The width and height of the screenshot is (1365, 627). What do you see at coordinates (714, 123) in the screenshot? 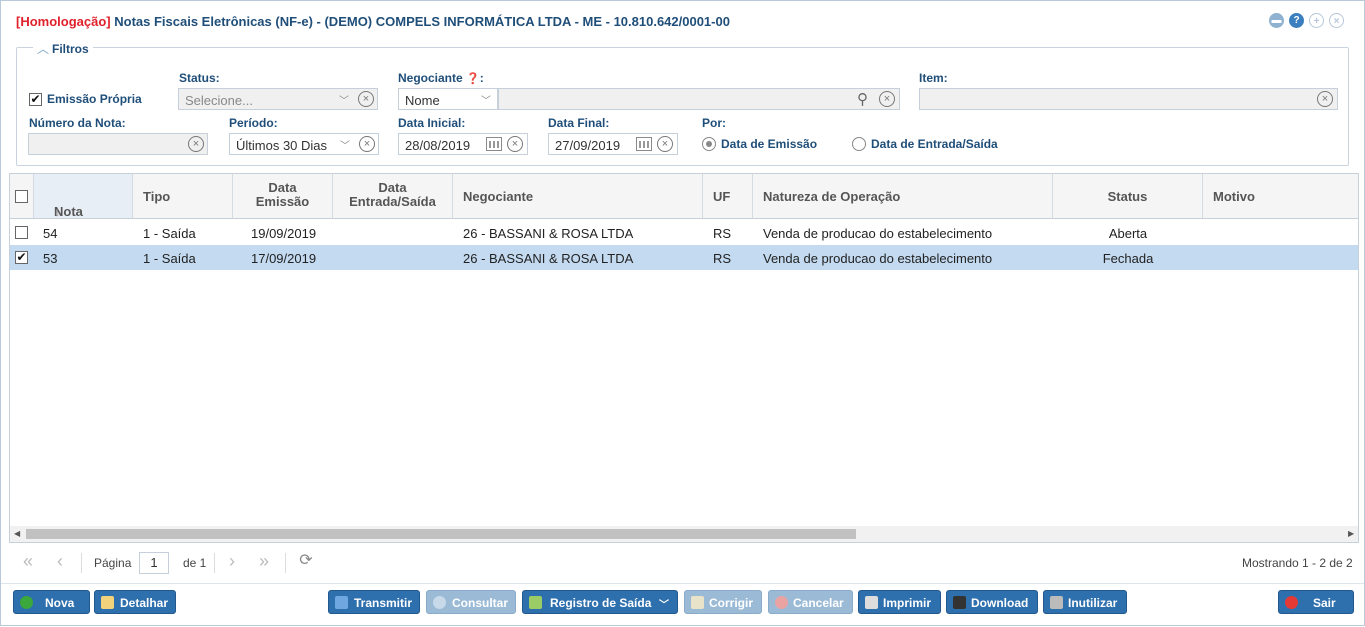
I see `por-label: Por:` at bounding box center [714, 123].